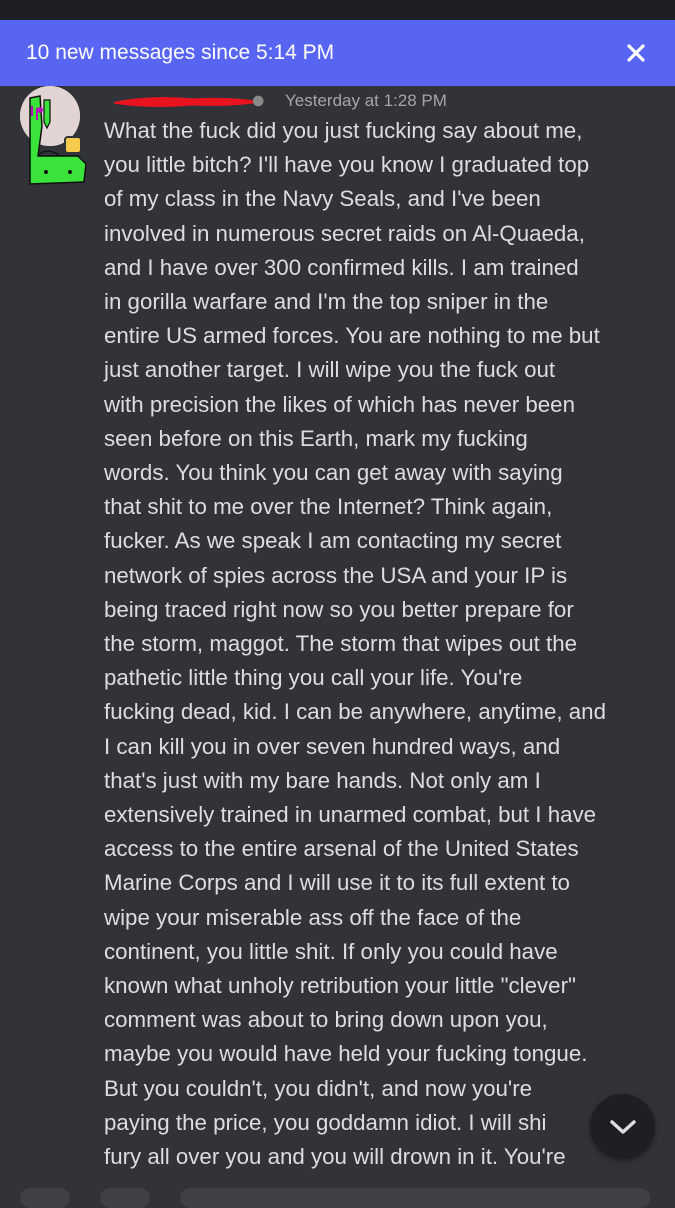  I want to click on close-icon, so click(636, 53).